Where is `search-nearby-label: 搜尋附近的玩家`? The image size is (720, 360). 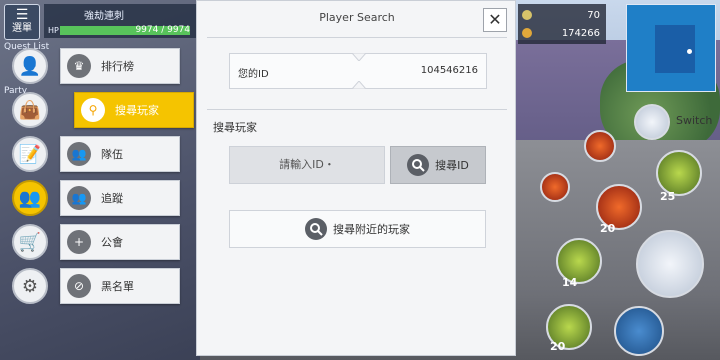
search-nearby-label: 搜尋附近的玩家 is located at coordinates (371, 229).